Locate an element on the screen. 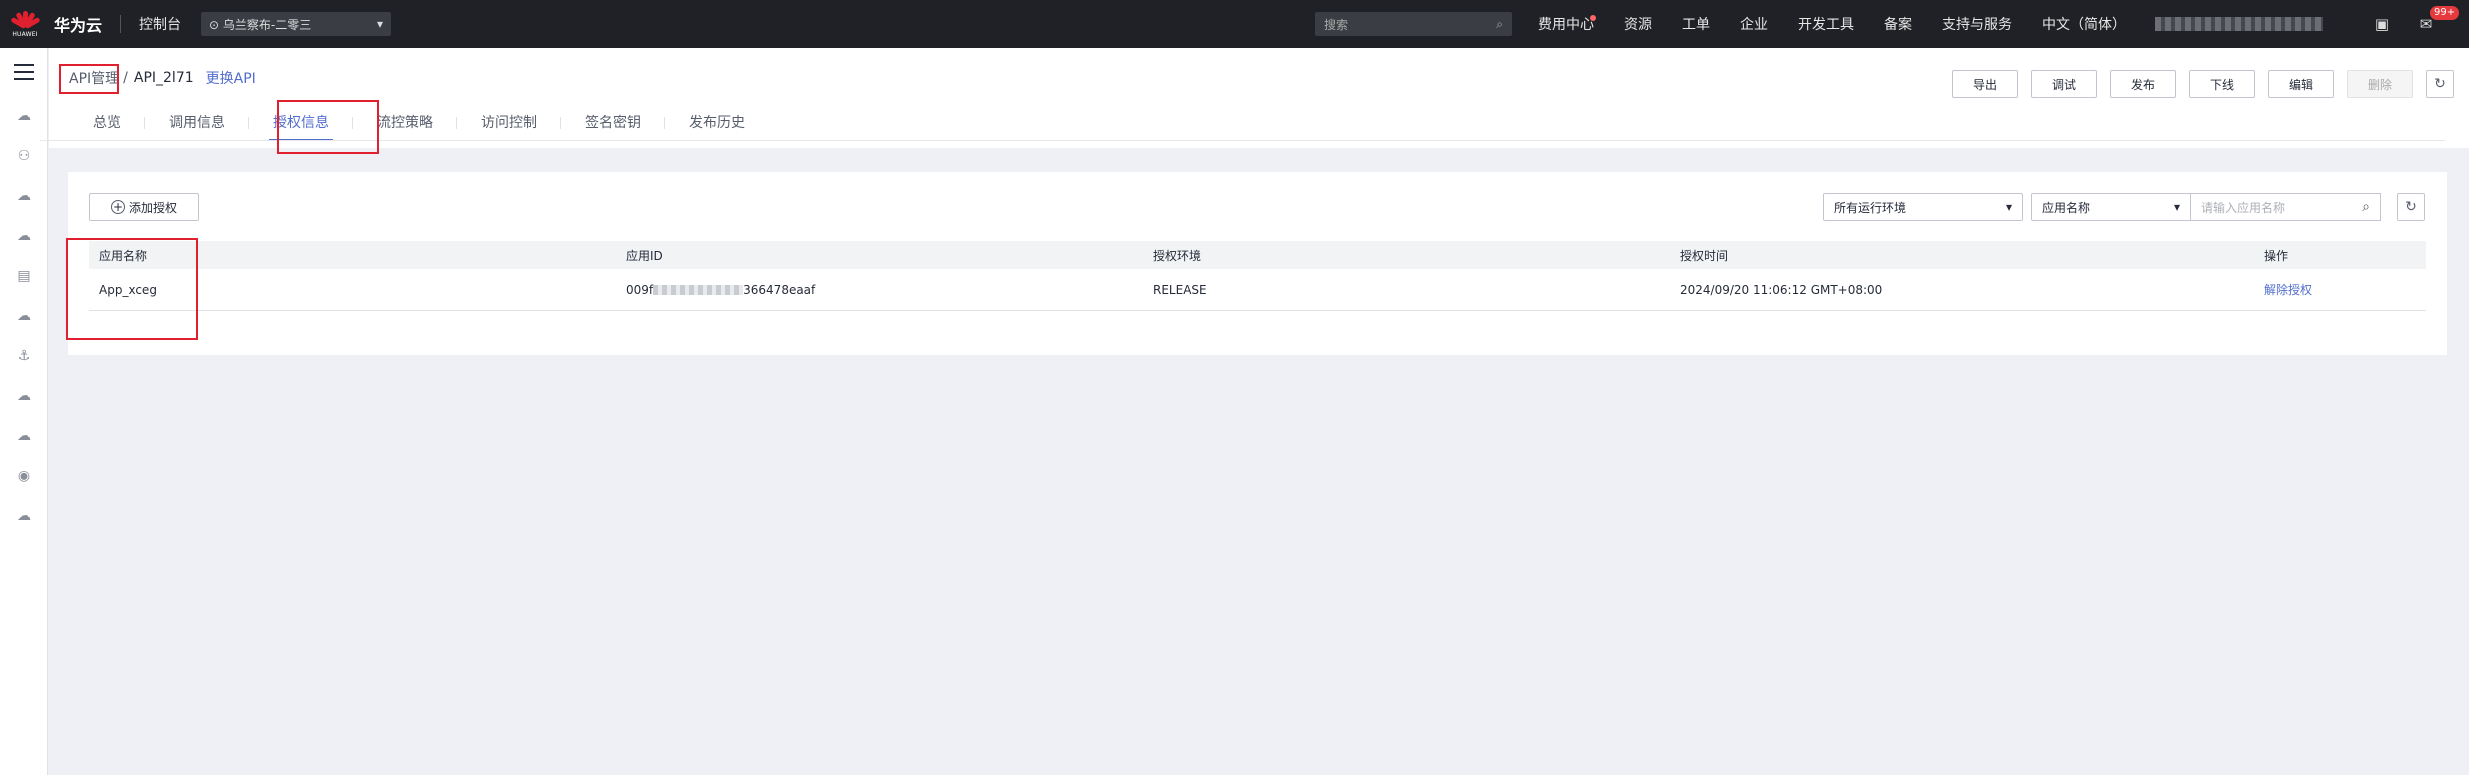 The image size is (2469, 775). cloud-home-icon: ☁ is located at coordinates (24, 116).